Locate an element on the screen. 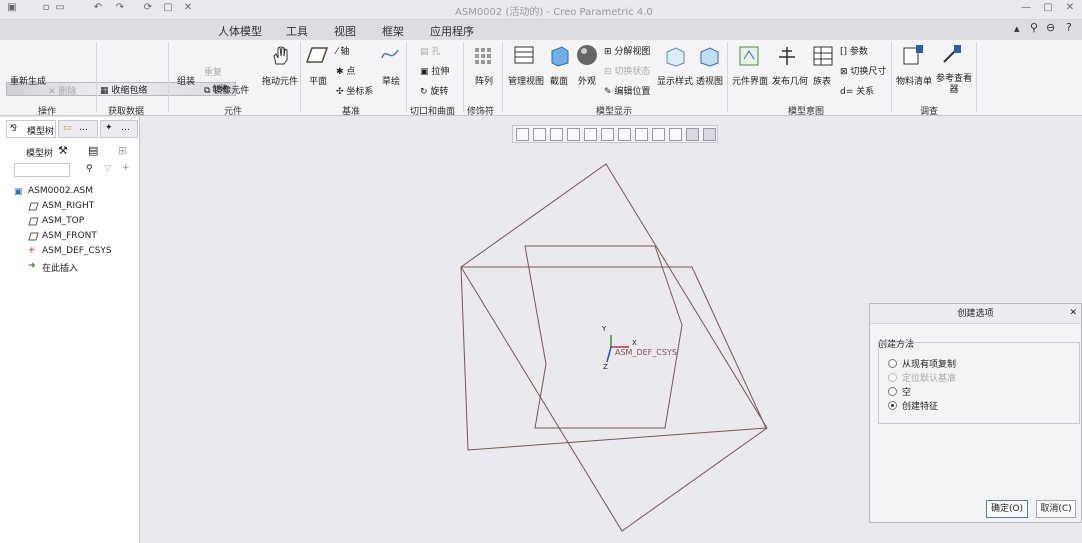  delete-x-icon: ✕ is located at coordinates (53, 92).